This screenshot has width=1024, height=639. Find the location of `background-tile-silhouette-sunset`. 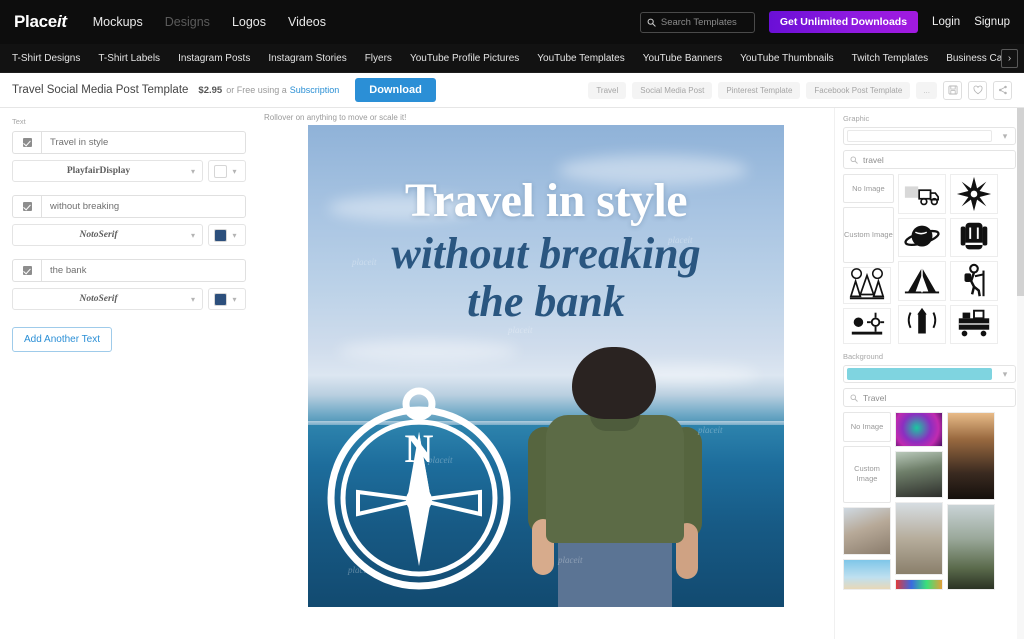

background-tile-silhouette-sunset is located at coordinates (971, 456).